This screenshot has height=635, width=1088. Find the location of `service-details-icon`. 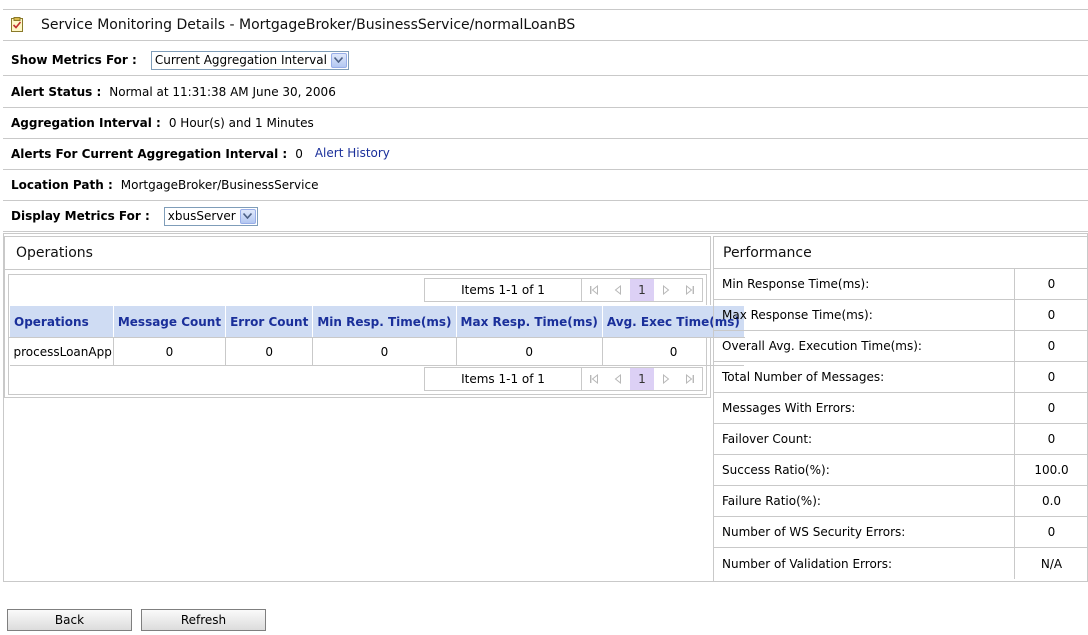

service-details-icon is located at coordinates (17, 25).